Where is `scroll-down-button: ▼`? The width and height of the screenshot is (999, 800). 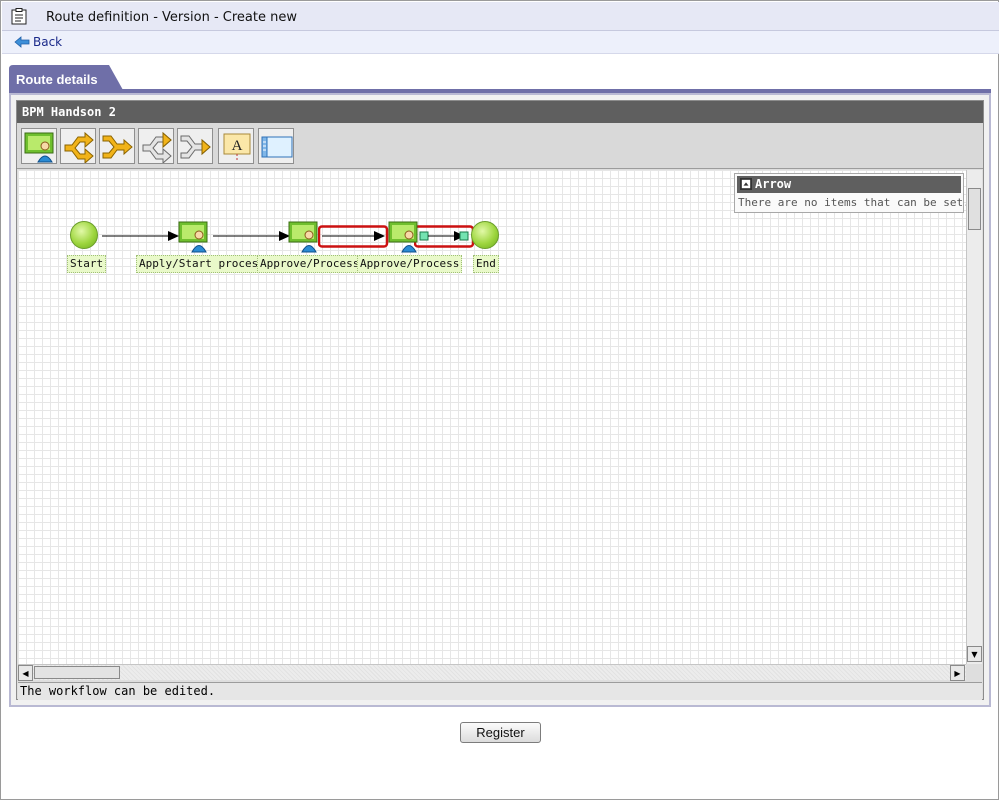
scroll-down-button: ▼ is located at coordinates (974, 654).